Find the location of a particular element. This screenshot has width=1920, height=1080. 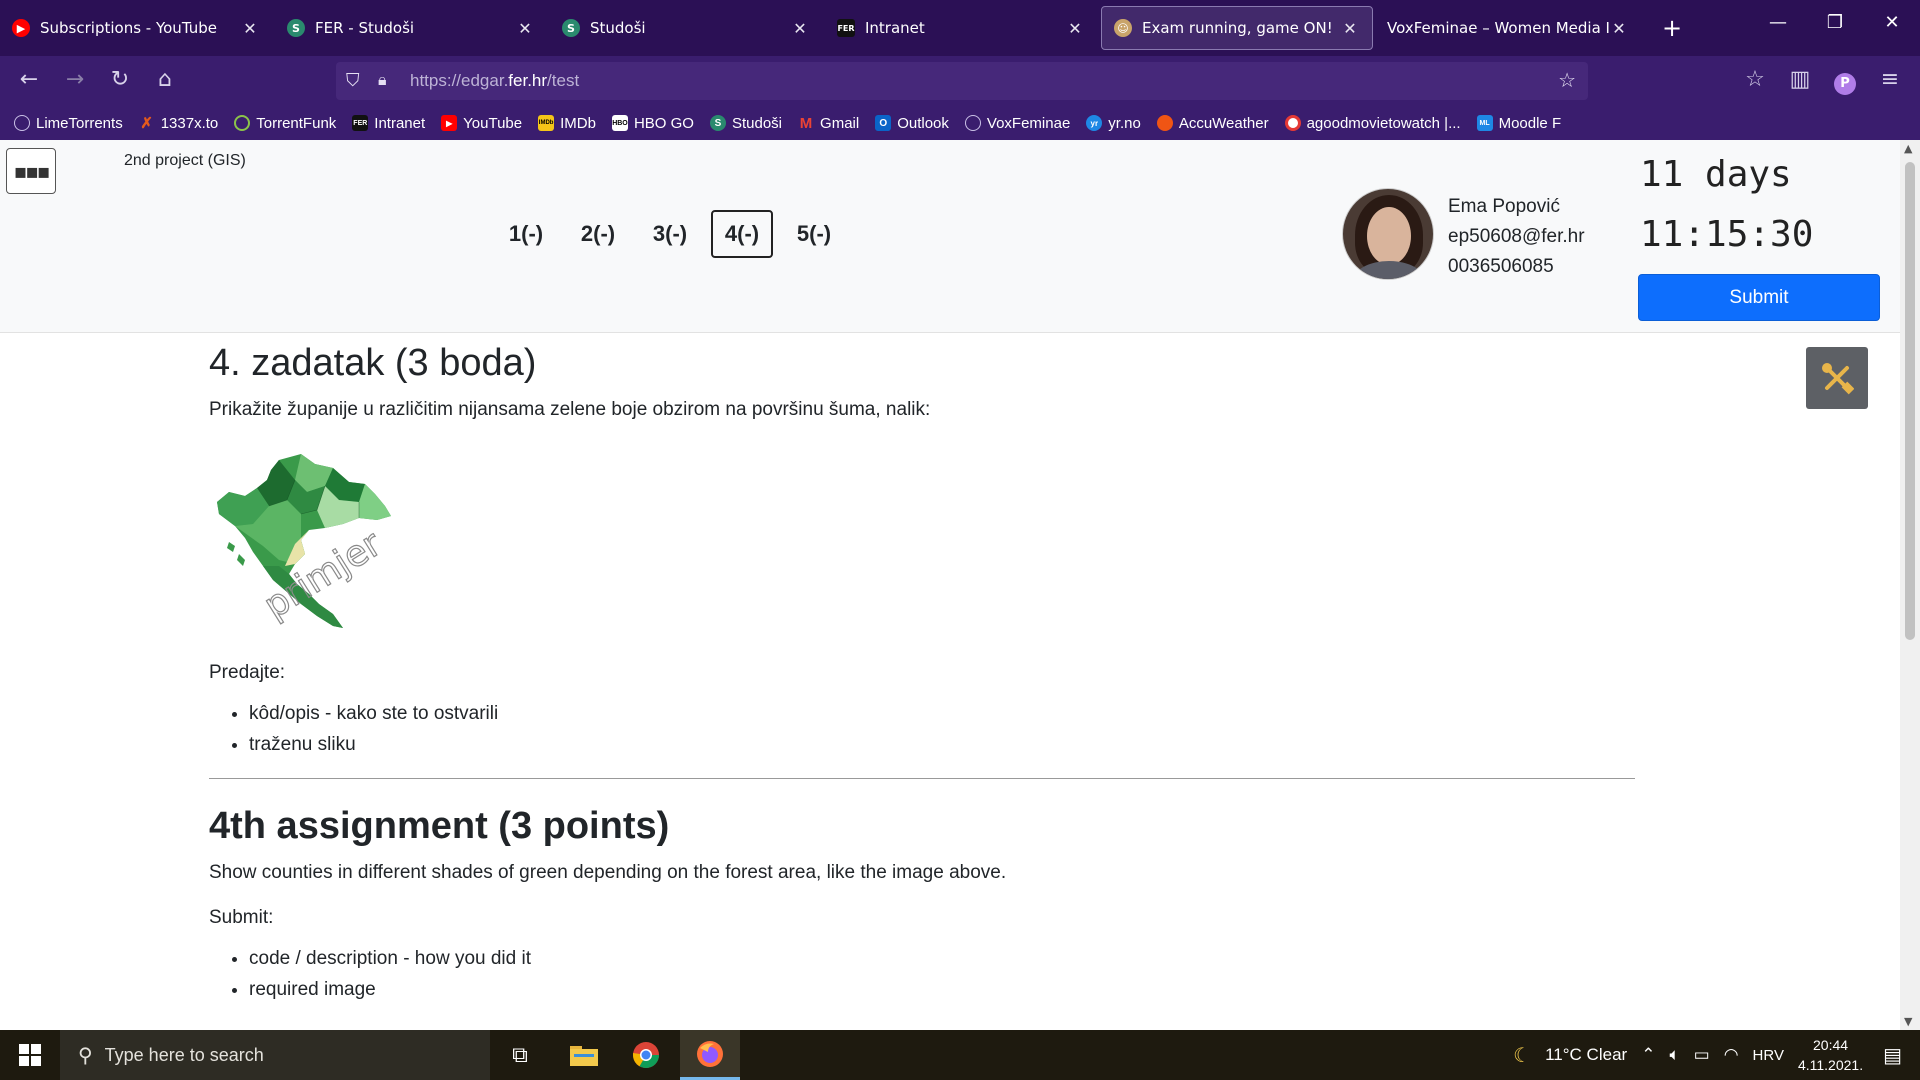

tab-voxfeminae: VoxFeminae – Women Media Inde ✕ is located at coordinates (1508, 28).